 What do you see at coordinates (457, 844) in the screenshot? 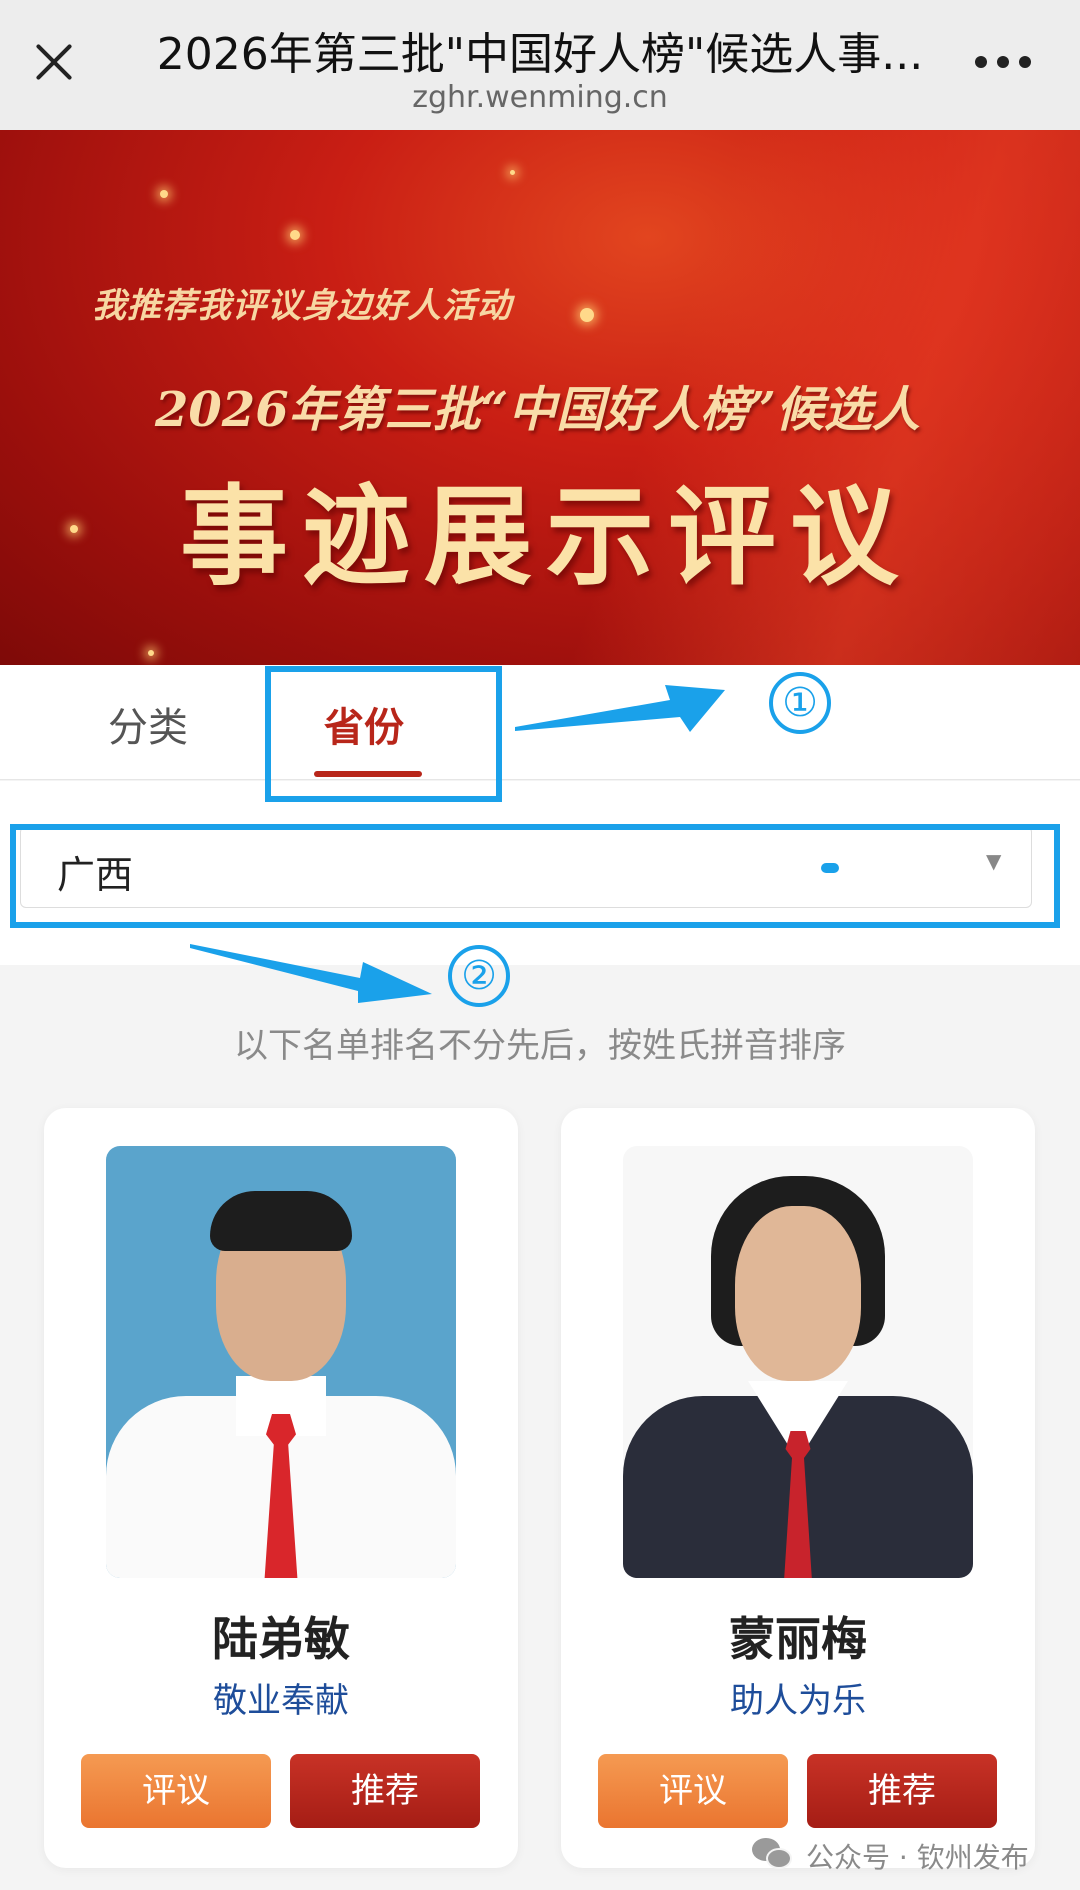
I see `annotation-arrows` at bounding box center [457, 844].